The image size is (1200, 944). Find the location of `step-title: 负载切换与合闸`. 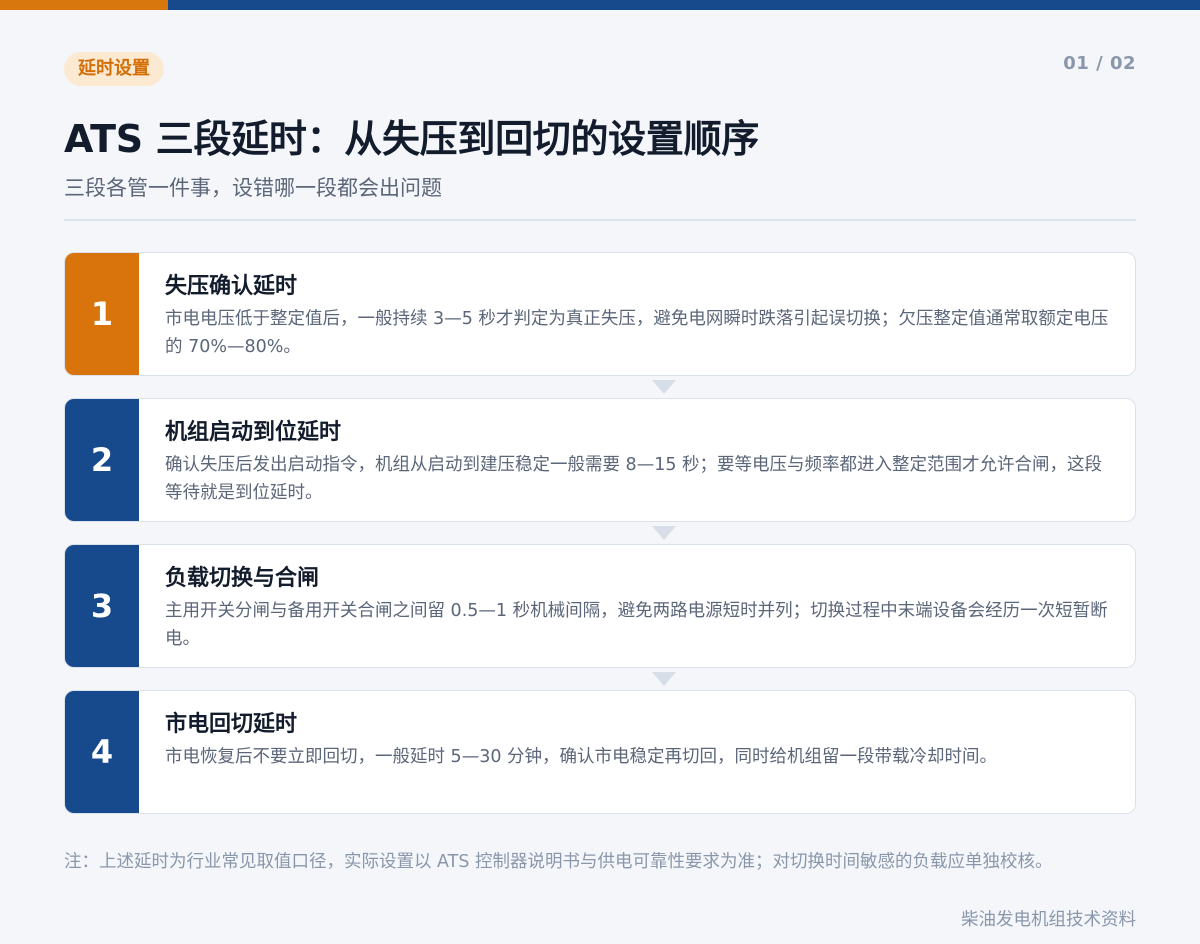

step-title: 负载切换与合闸 is located at coordinates (242, 578).